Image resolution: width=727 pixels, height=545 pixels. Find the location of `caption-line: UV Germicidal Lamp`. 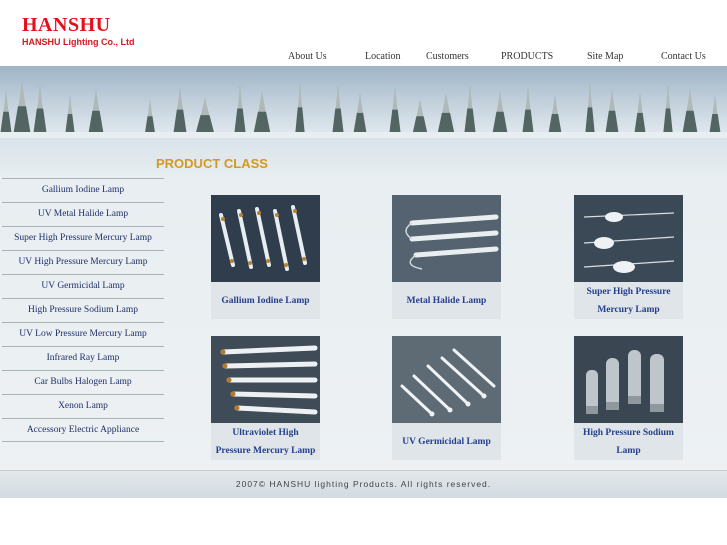

caption-line: UV Germicidal Lamp is located at coordinates (446, 441).